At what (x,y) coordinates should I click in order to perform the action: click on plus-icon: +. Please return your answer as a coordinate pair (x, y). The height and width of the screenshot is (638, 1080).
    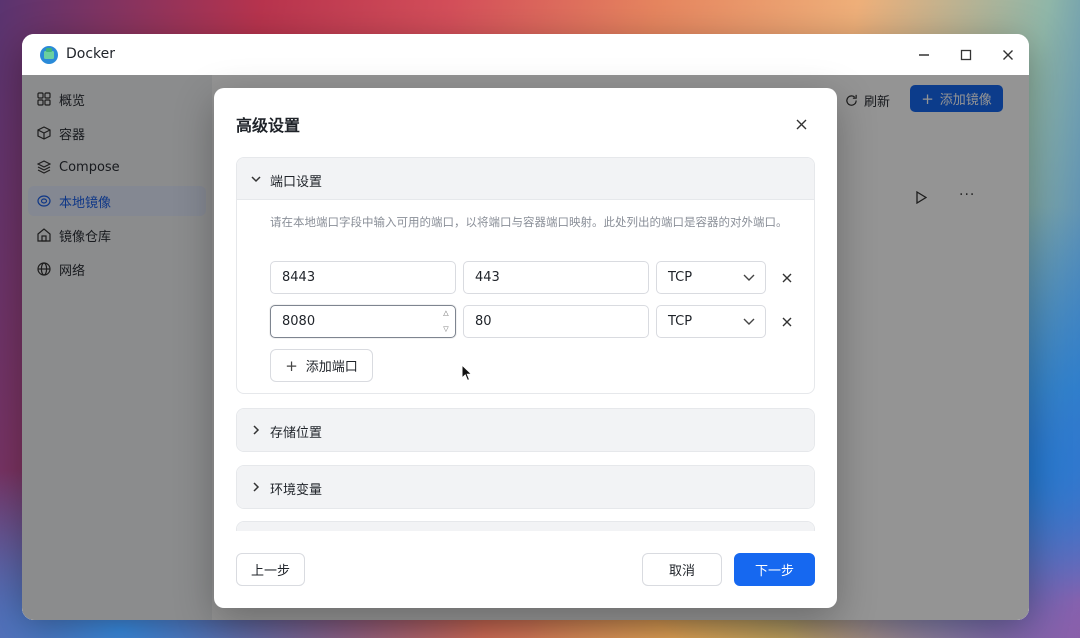
    Looking at the image, I should click on (291, 365).